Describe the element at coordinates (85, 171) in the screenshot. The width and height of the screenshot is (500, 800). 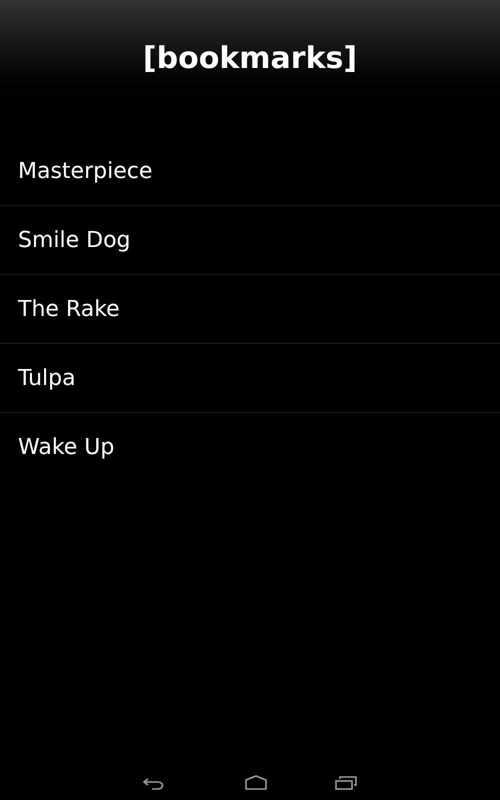
I see `bookmark-item: Masterpiece` at that location.